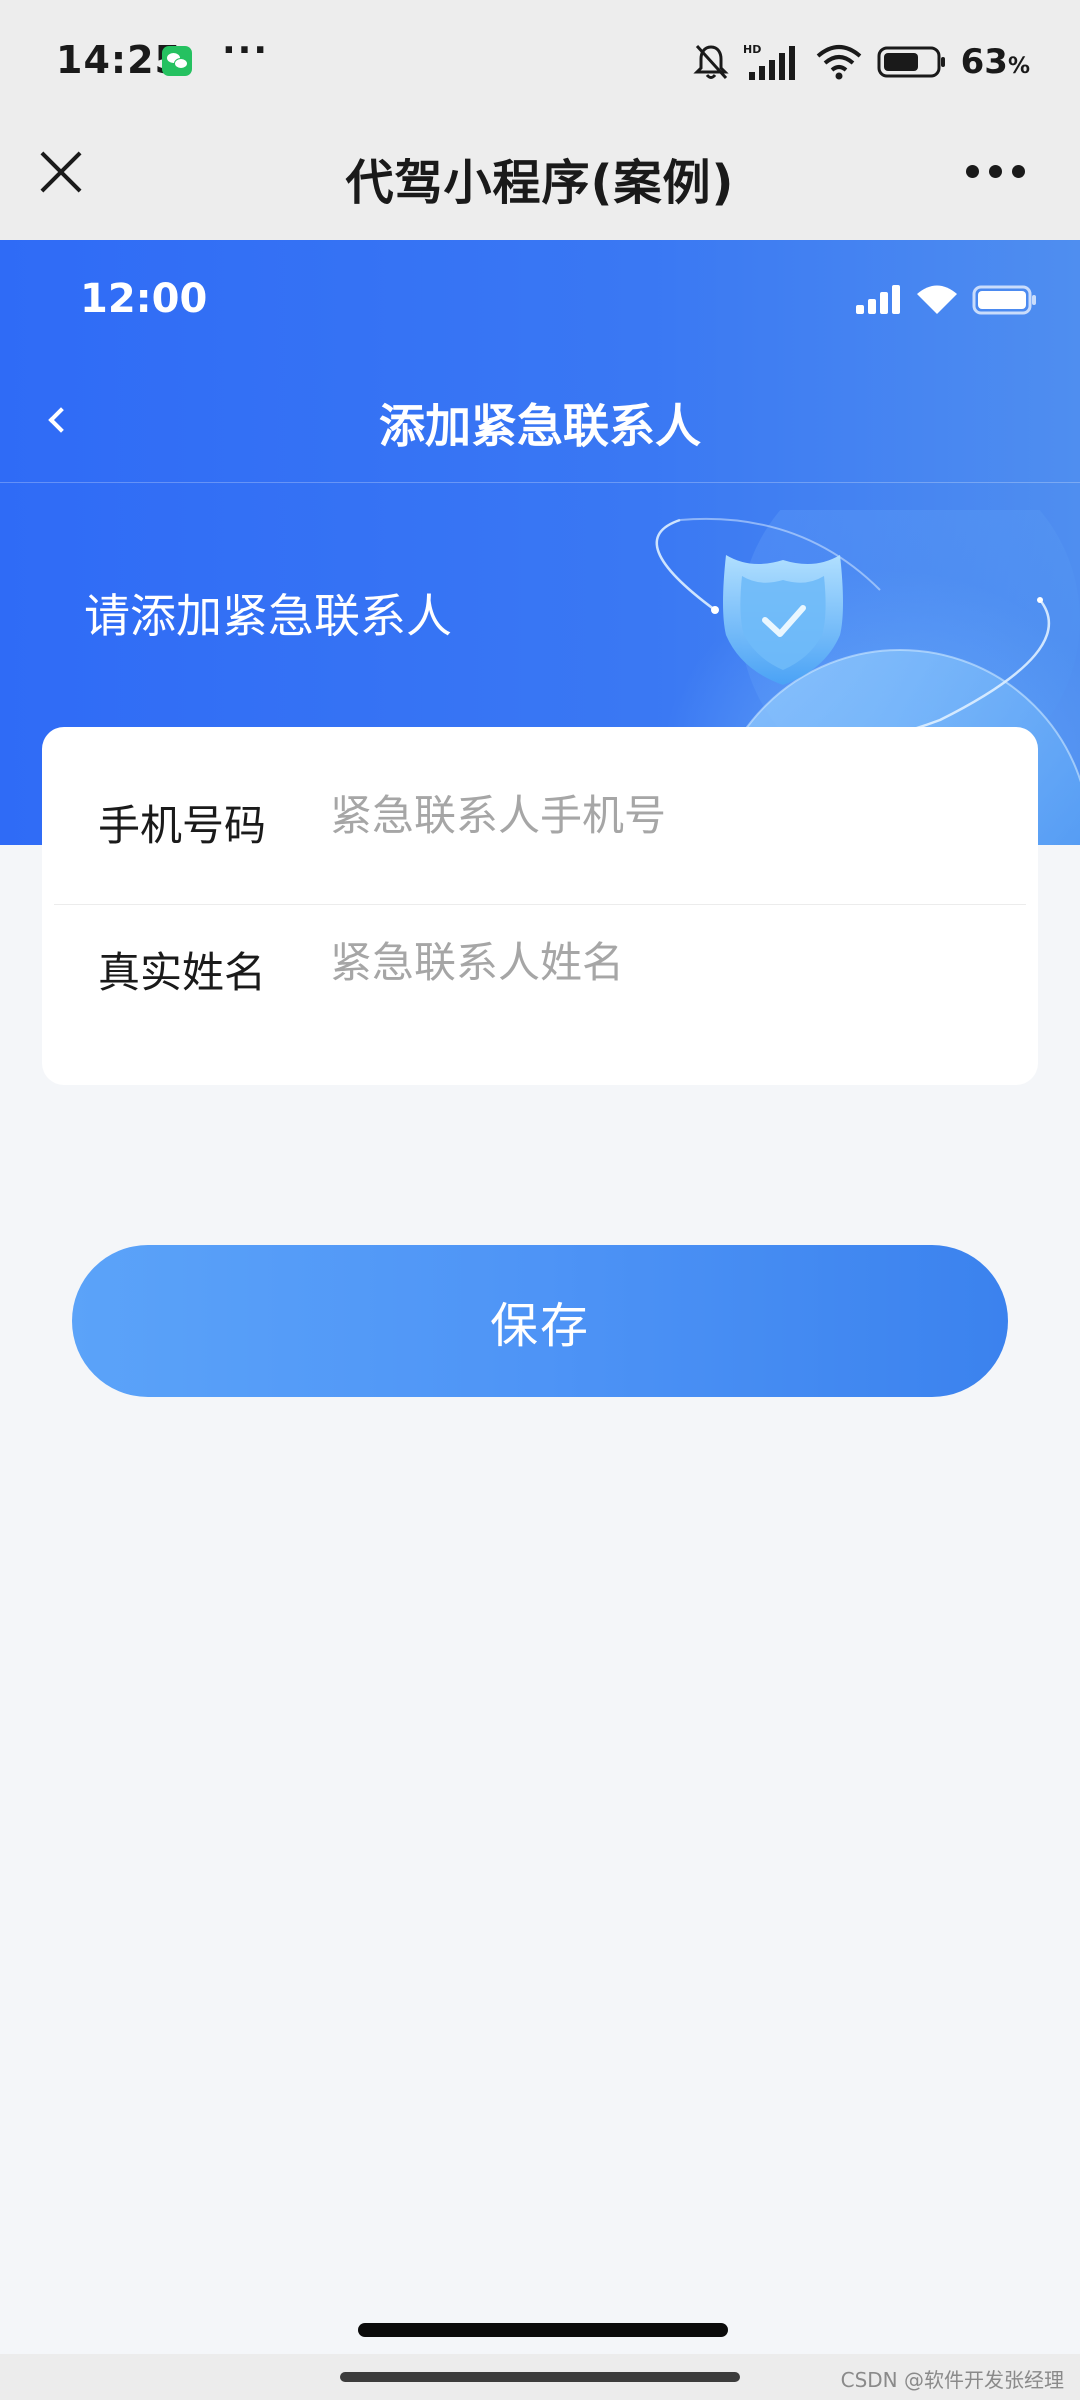 Image resolution: width=1080 pixels, height=2400 pixels. Describe the element at coordinates (937, 299) in the screenshot. I see `inner-wifi-icon` at that location.